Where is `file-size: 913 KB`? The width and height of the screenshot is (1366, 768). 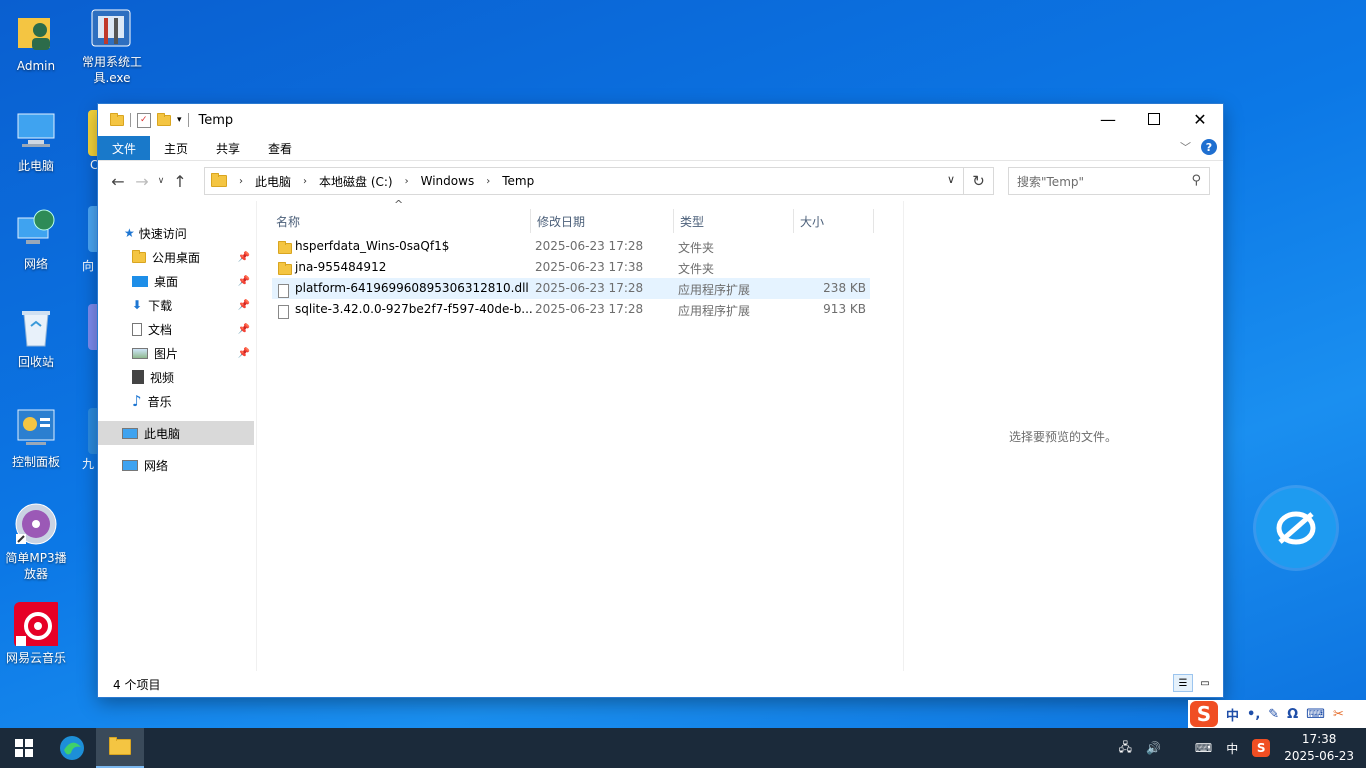 file-size: 913 KB is located at coordinates (844, 309).